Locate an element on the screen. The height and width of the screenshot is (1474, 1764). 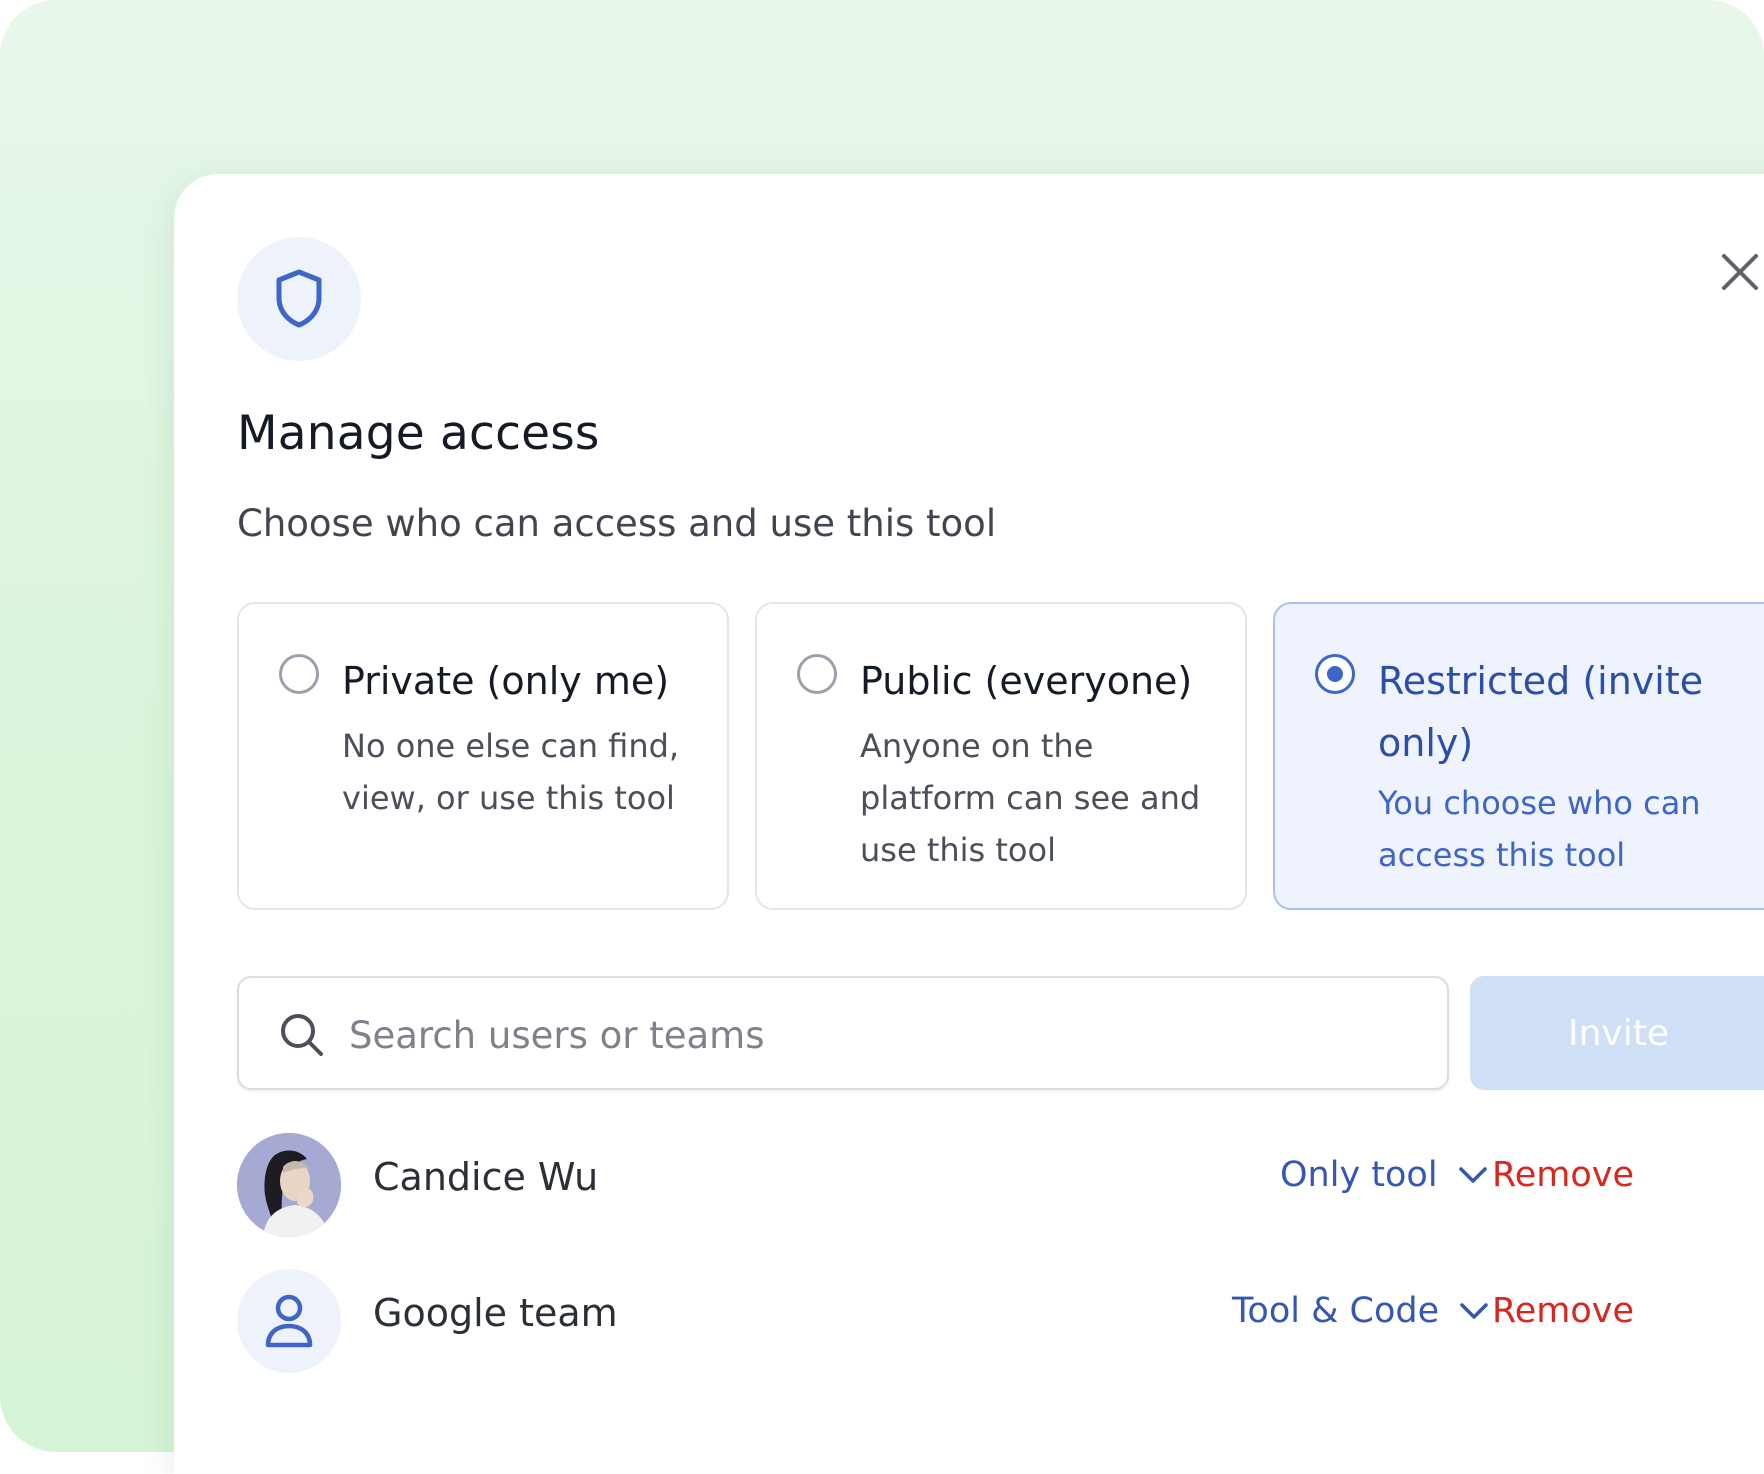
permission-dropdown: Only tool is located at coordinates (1385, 1175).